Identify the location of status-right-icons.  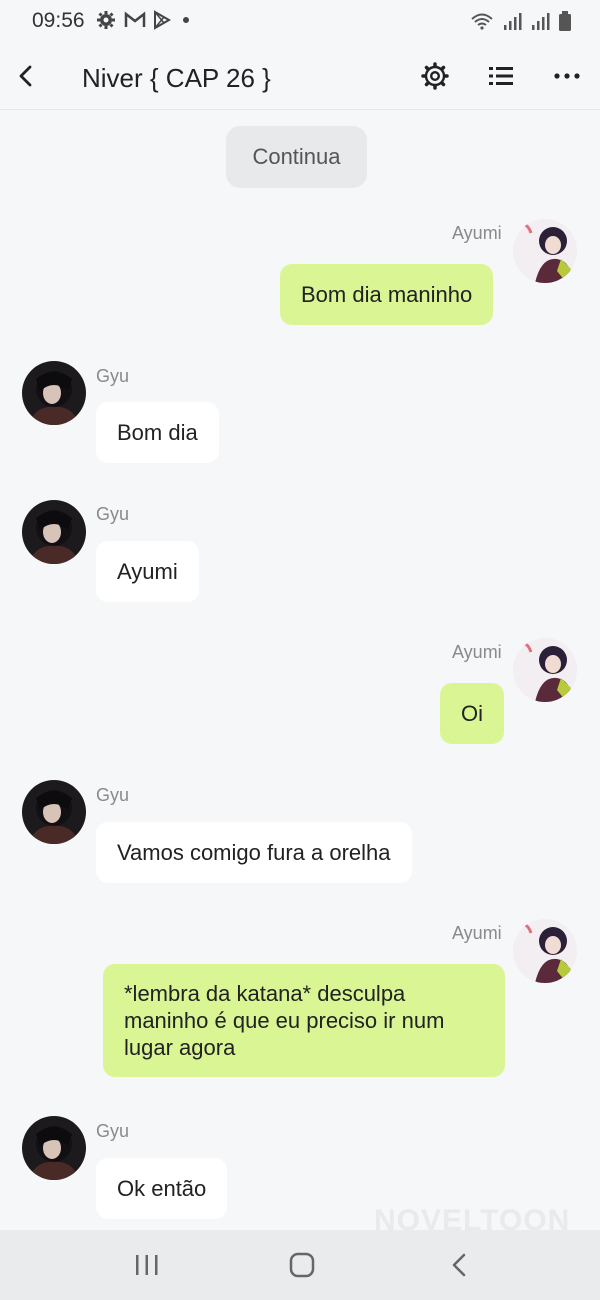
(521, 23).